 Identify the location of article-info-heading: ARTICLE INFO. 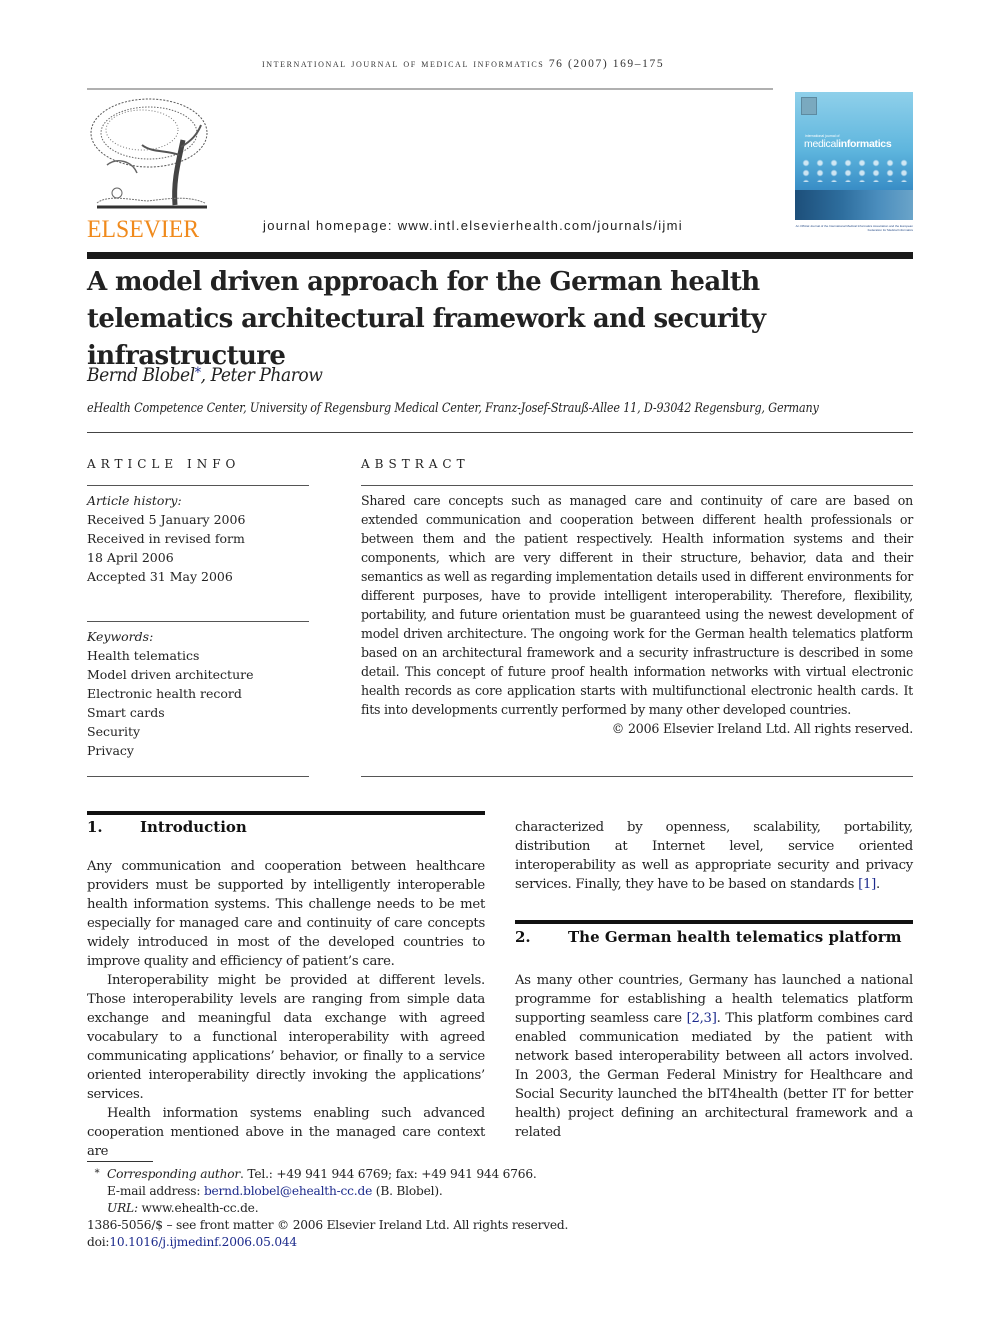
(164, 464).